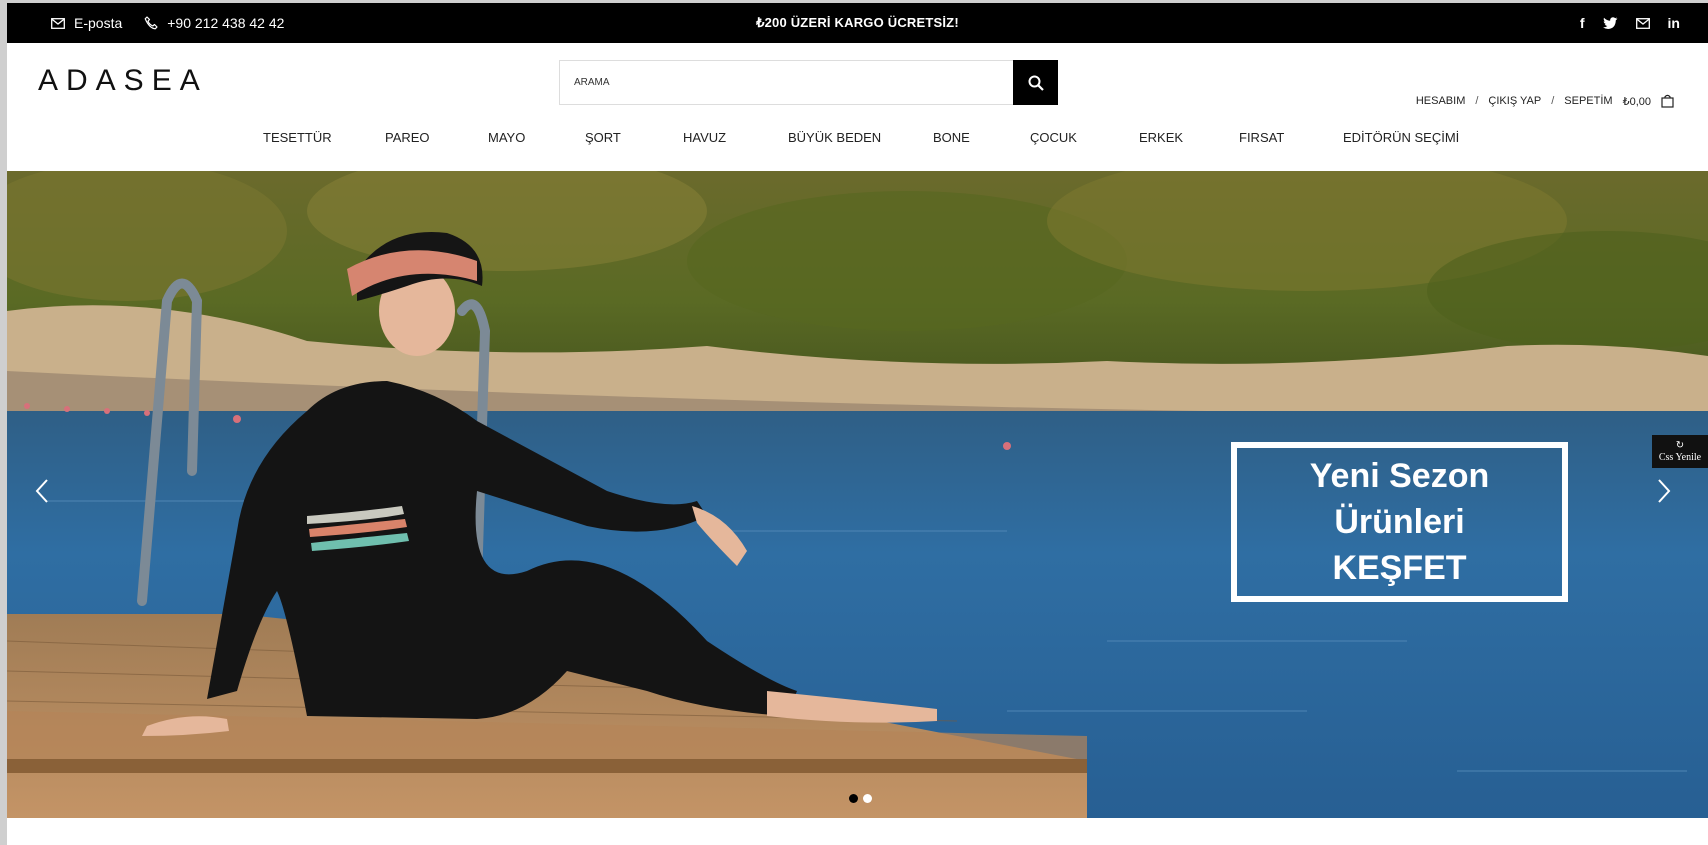  I want to click on next-slide-button, so click(1672, 498).